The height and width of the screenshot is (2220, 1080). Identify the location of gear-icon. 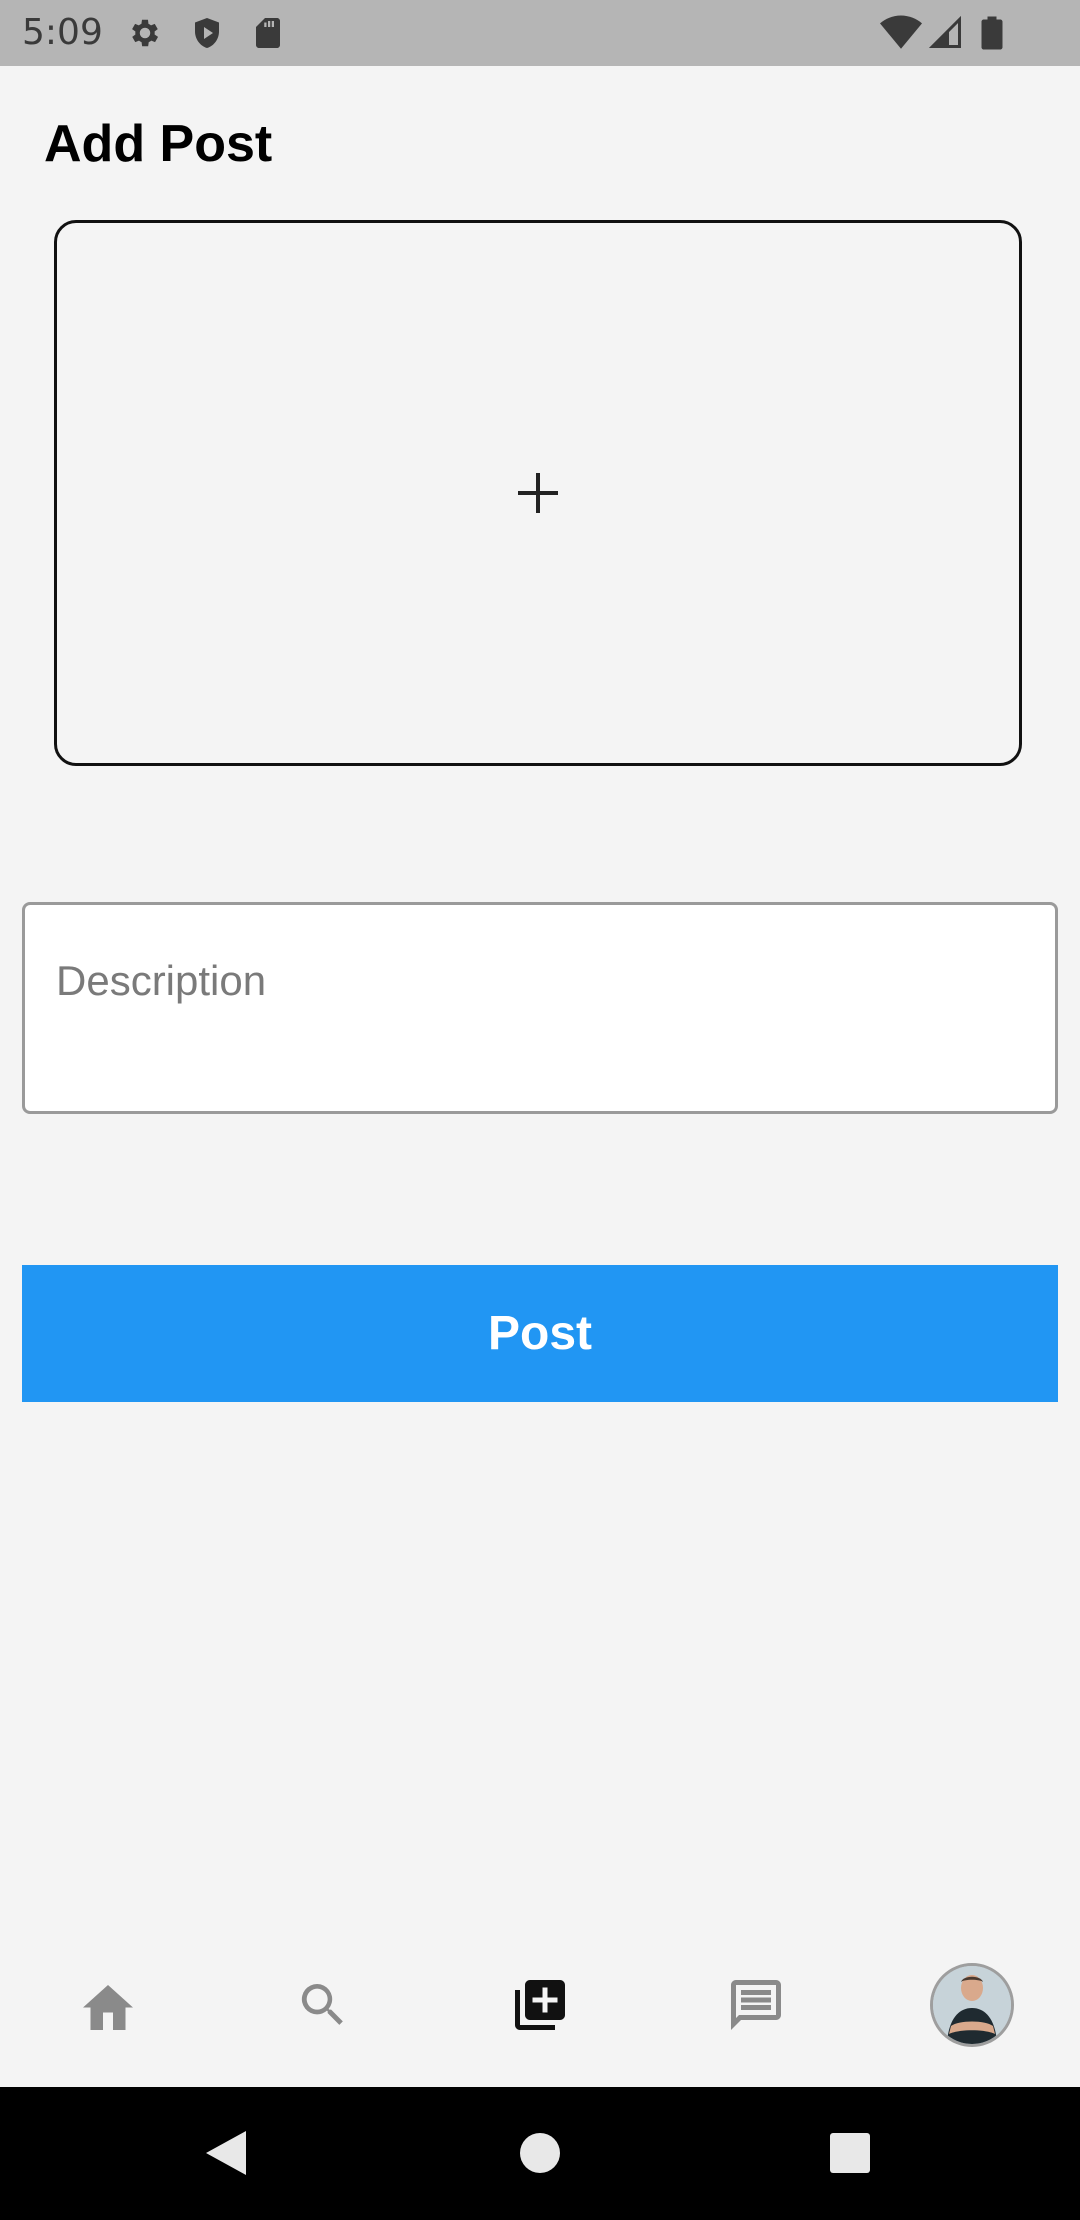
(145, 33).